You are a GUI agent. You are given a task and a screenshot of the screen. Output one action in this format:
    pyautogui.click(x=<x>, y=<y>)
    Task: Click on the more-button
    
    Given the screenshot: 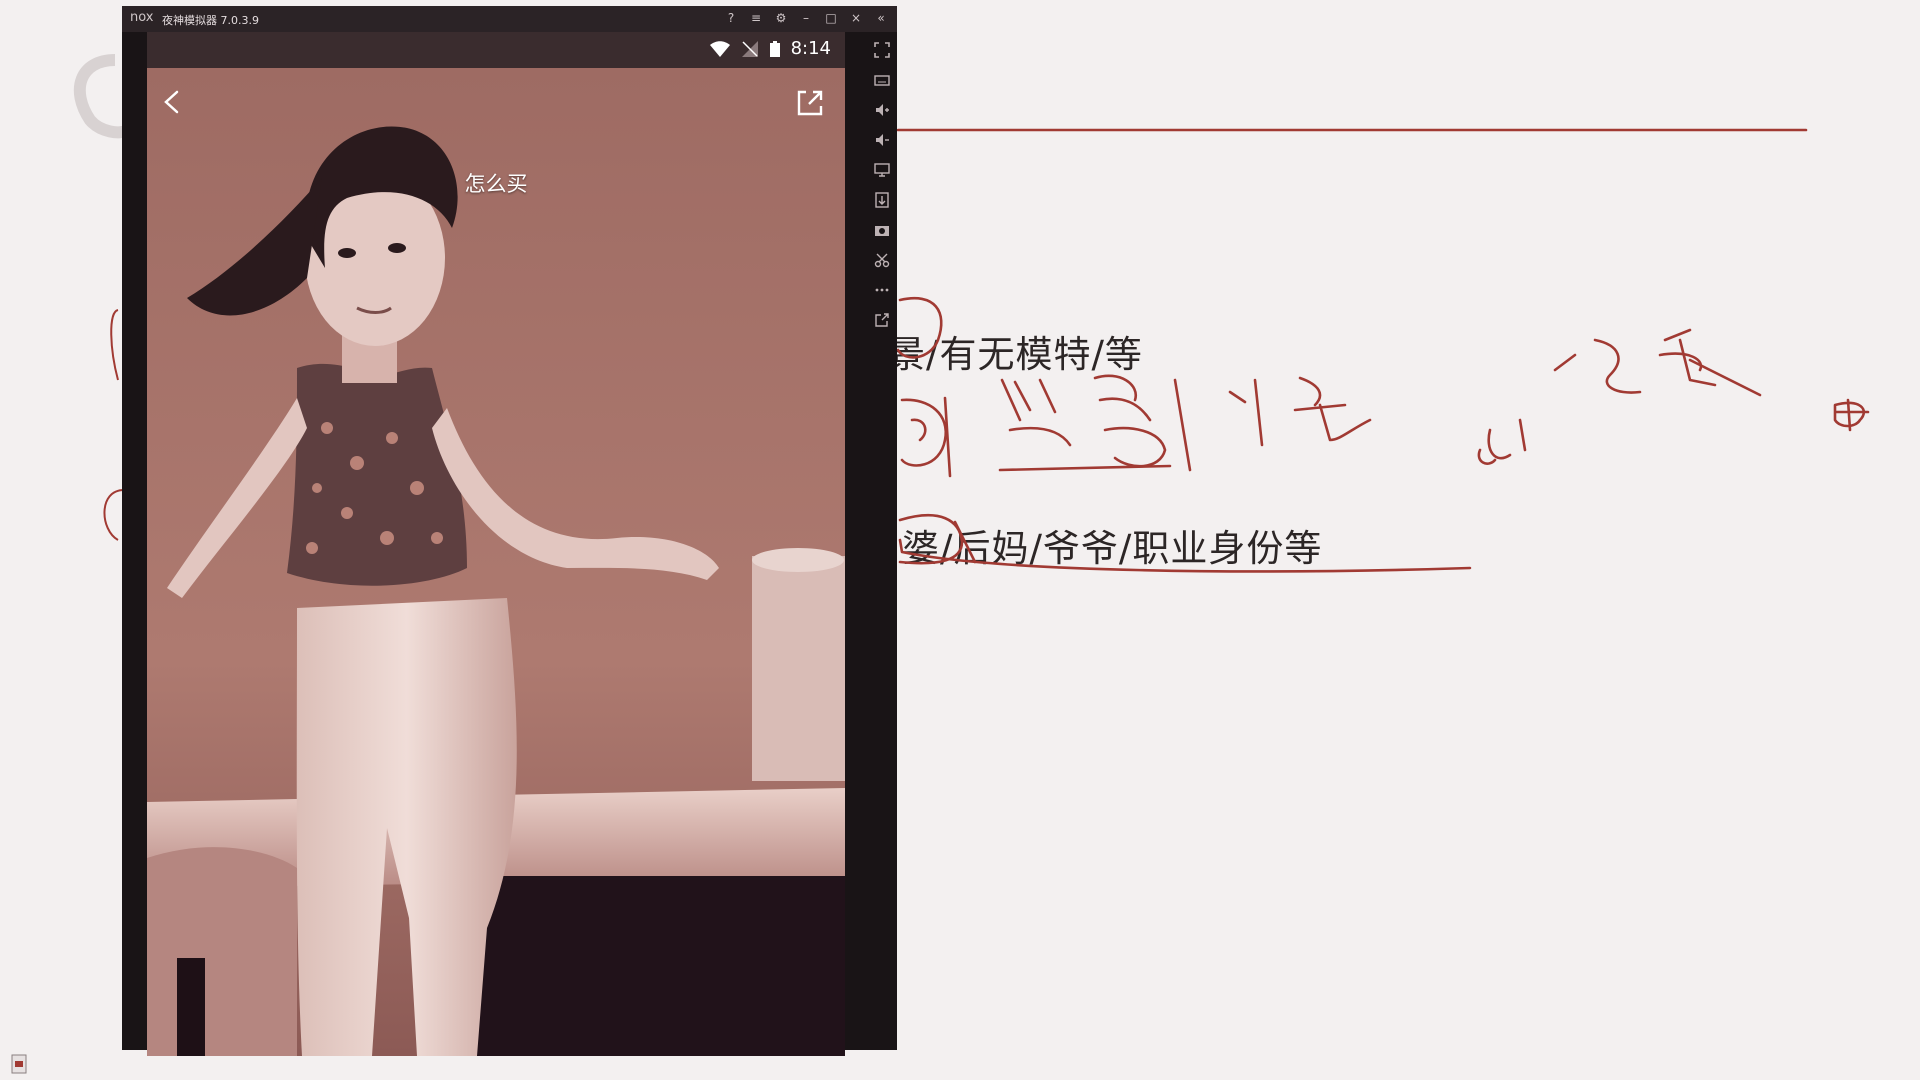 What is the action you would take?
    pyautogui.click(x=882, y=290)
    